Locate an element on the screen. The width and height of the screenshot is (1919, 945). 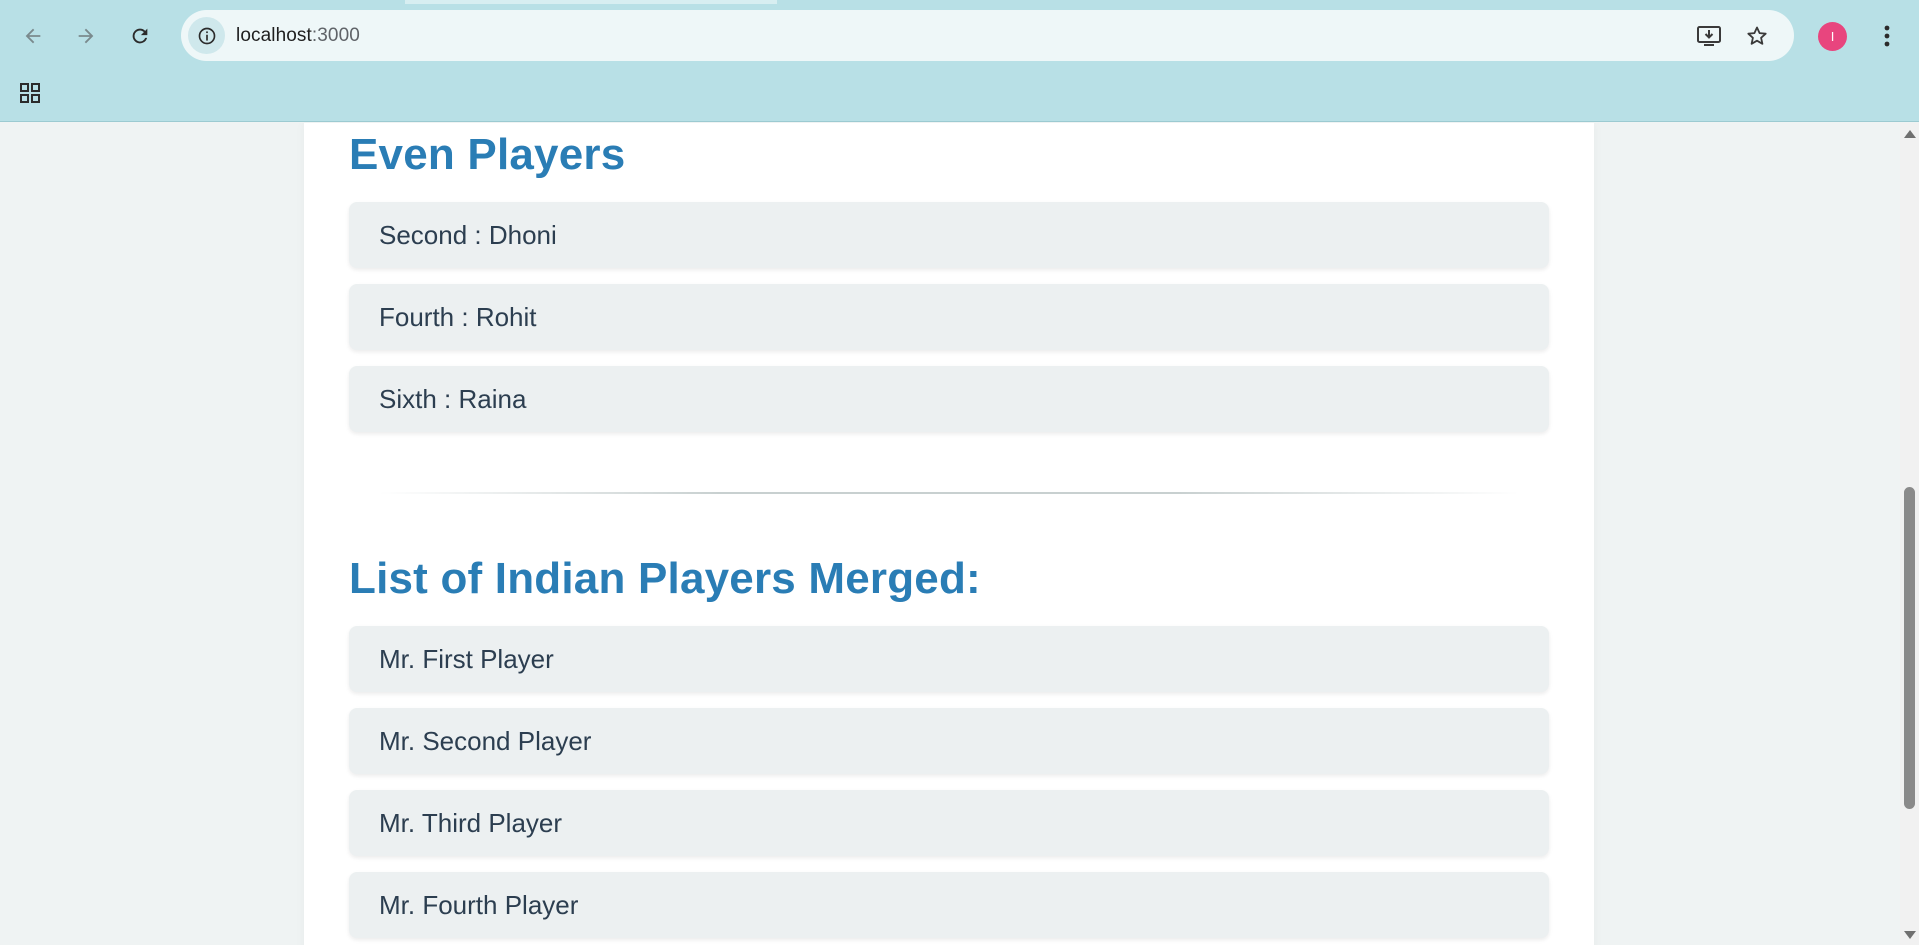
install-app-button is located at coordinates (1709, 36).